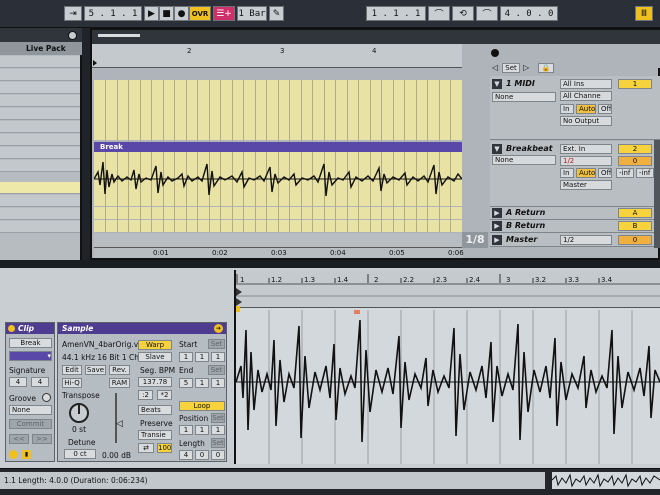  What do you see at coordinates (526, 67) in the screenshot?
I see `next-locator-icon: ▷` at bounding box center [526, 67].